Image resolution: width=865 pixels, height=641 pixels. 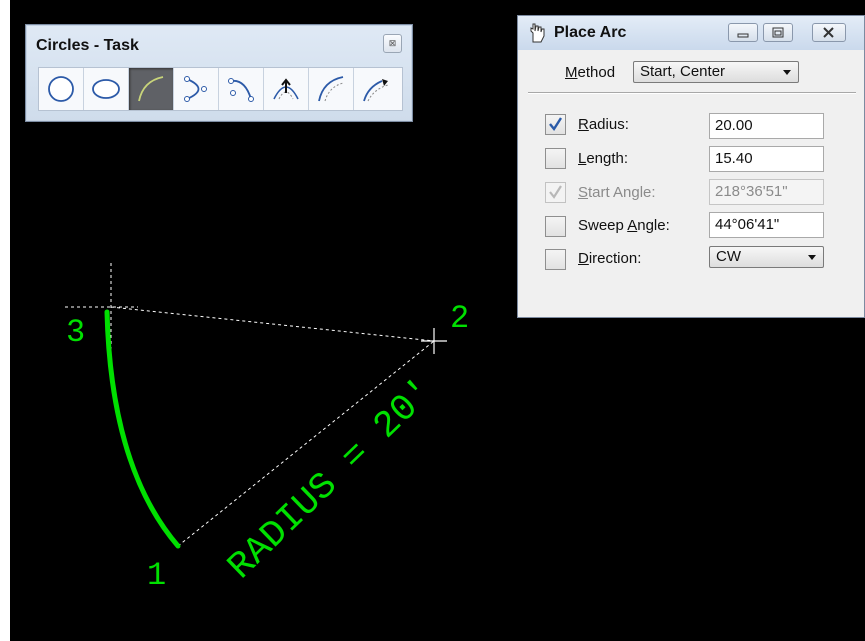 I want to click on start-angle-label: Start Angle:, so click(x=617, y=192).